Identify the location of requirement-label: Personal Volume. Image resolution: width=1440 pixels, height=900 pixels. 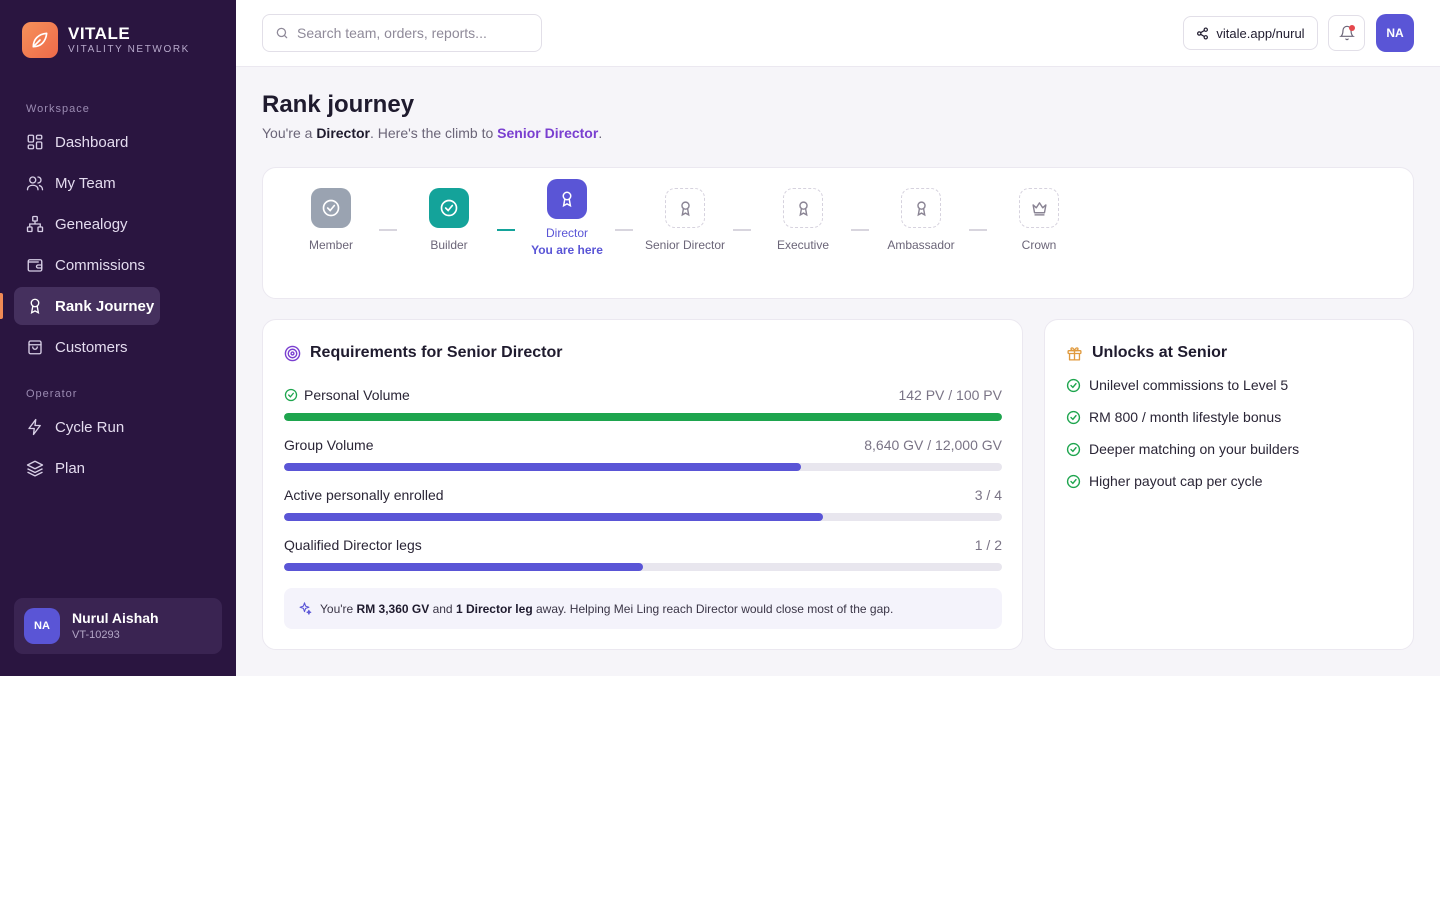
(357, 395).